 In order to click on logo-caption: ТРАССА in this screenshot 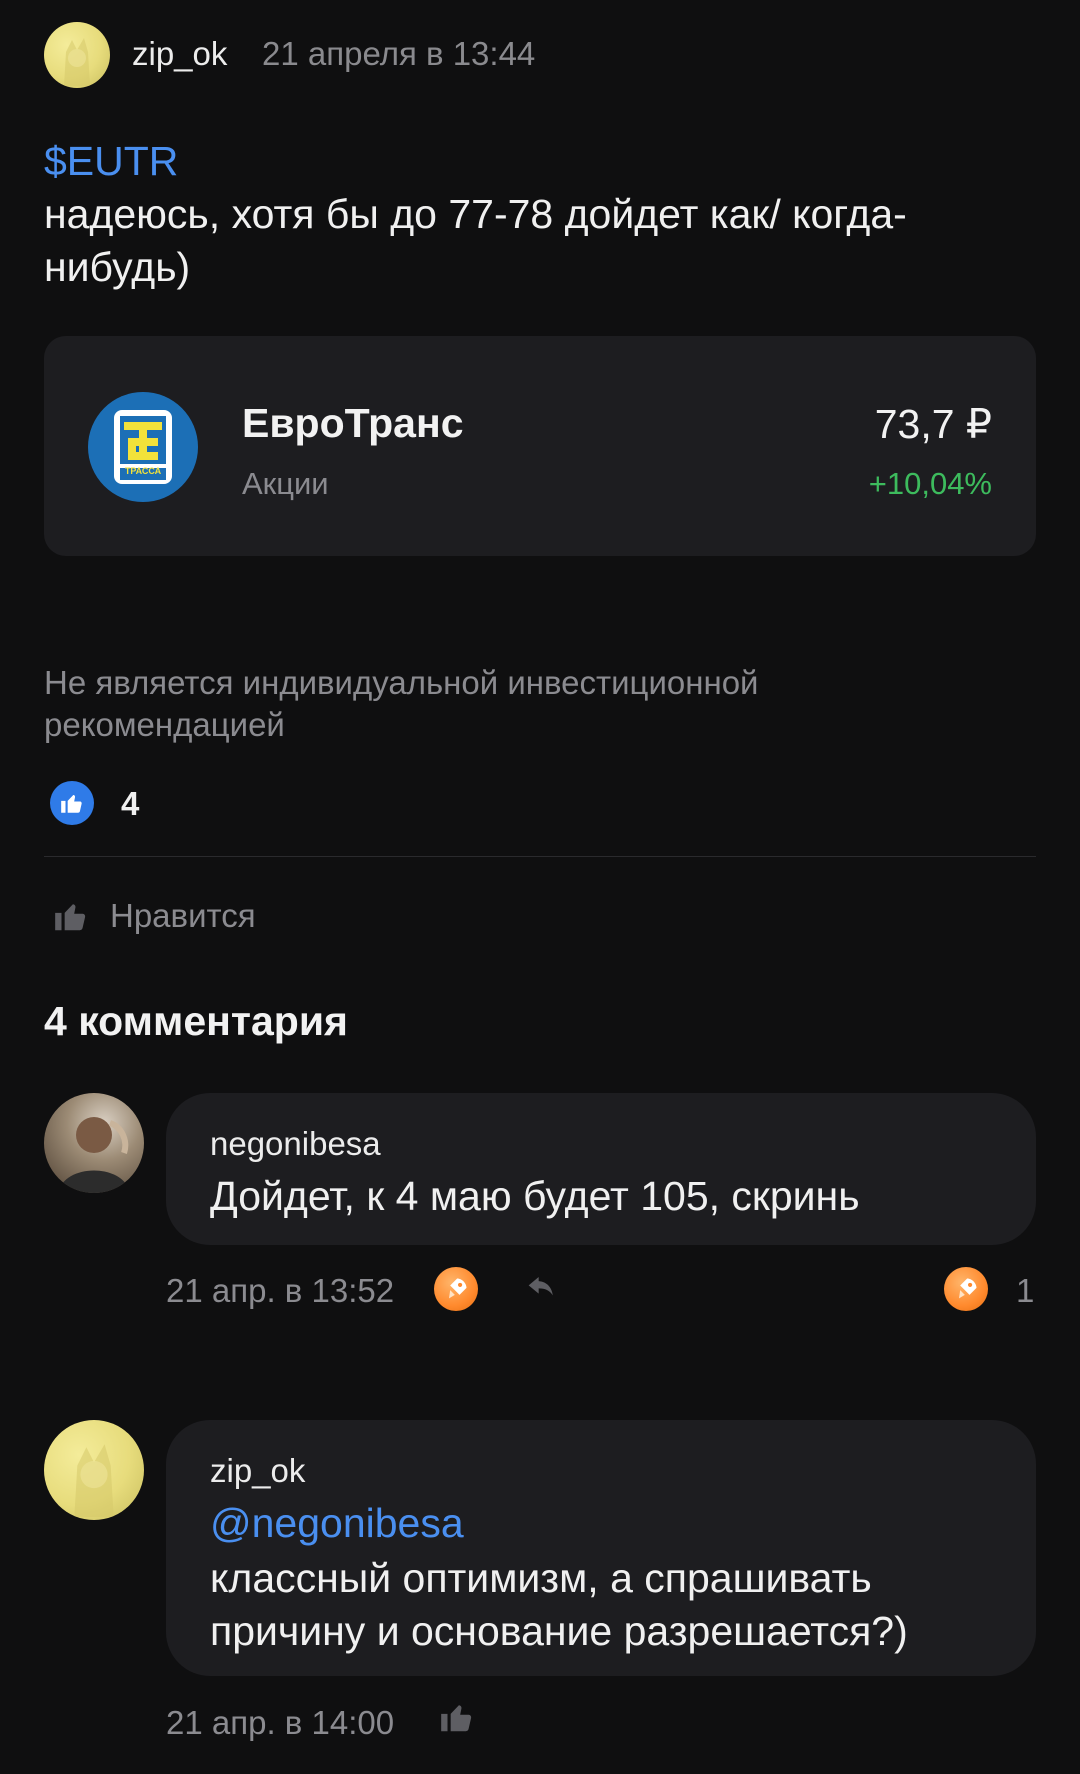, I will do `click(143, 471)`.